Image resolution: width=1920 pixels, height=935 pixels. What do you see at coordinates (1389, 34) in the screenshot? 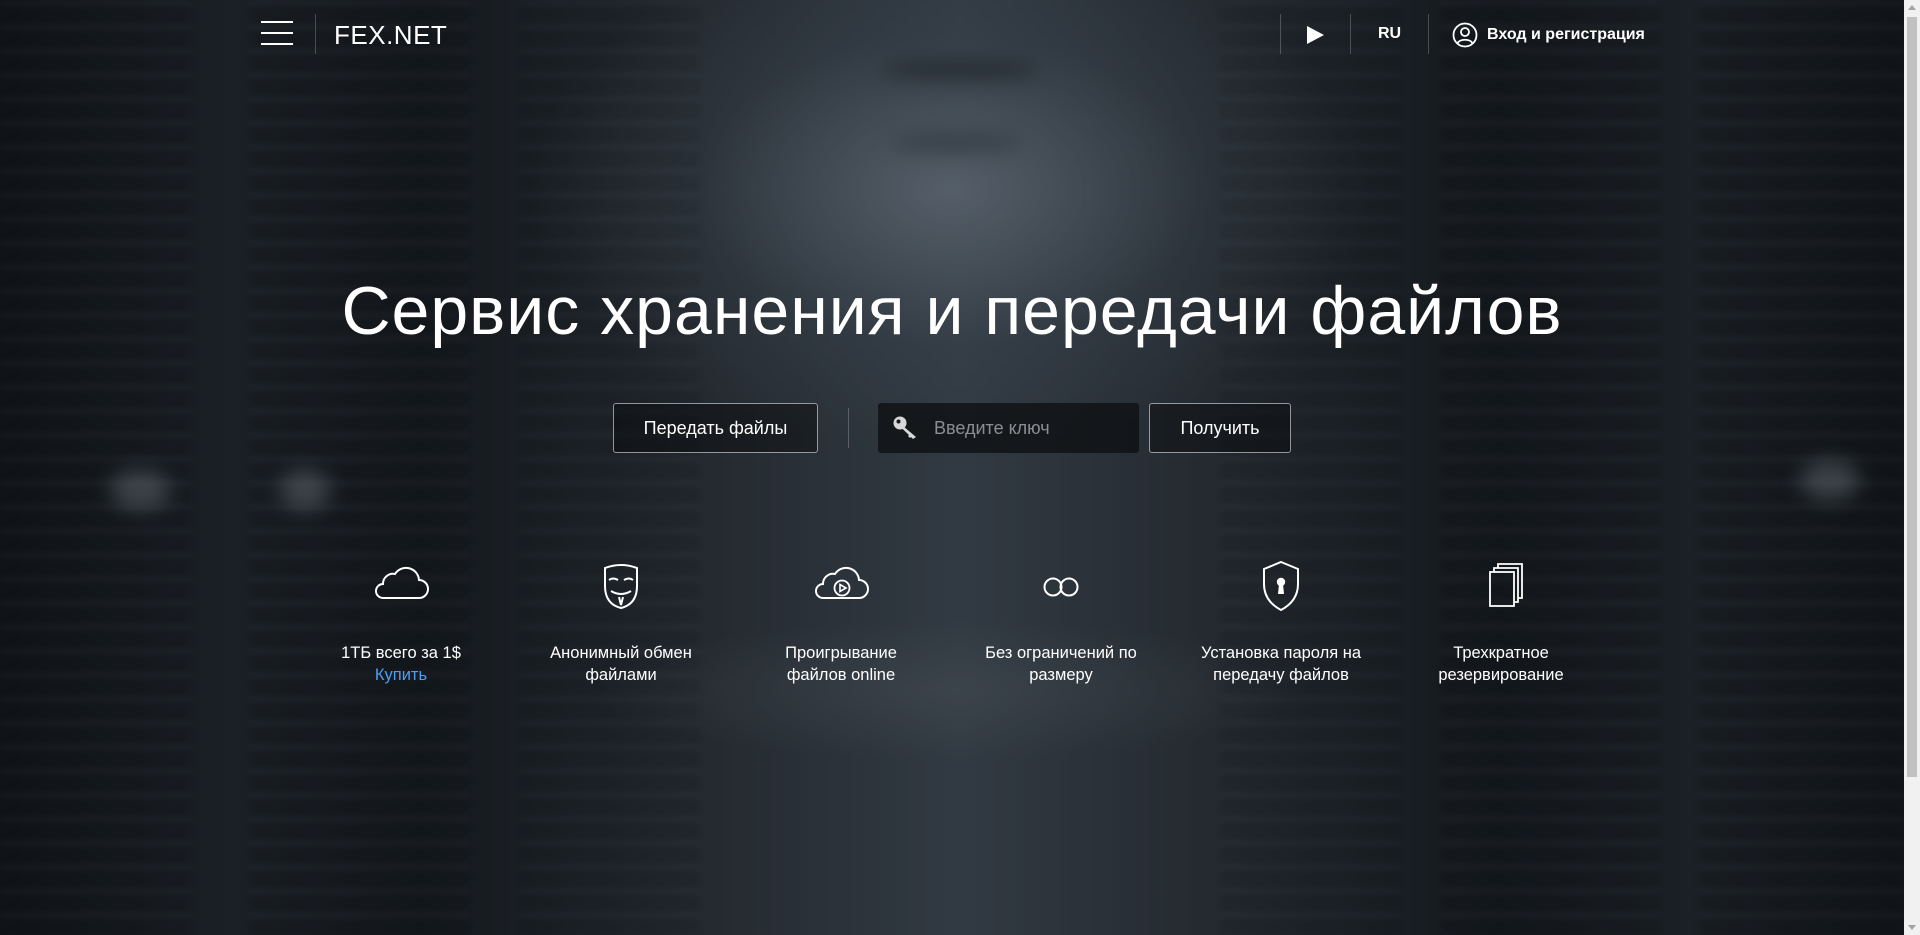
I see `language-switcher: RU` at bounding box center [1389, 34].